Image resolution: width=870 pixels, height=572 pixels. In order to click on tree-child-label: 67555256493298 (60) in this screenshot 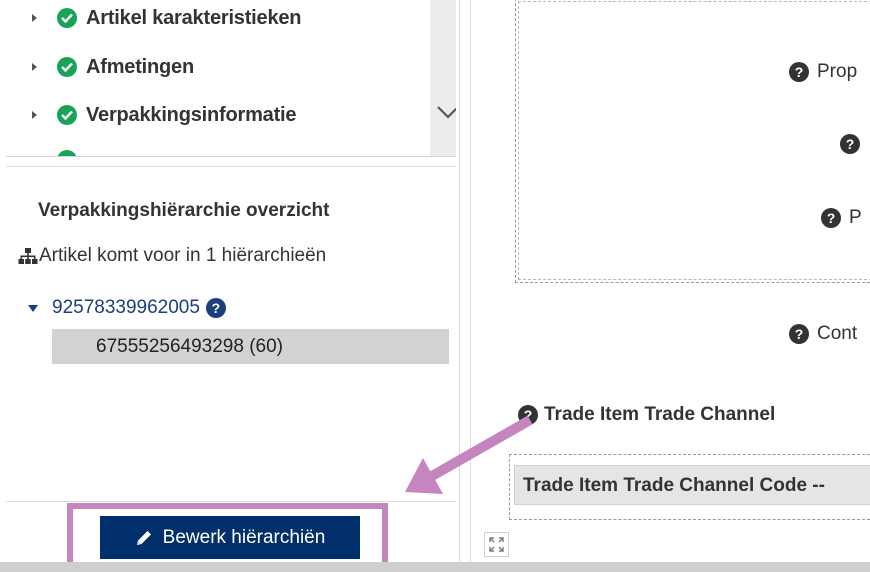, I will do `click(190, 346)`.